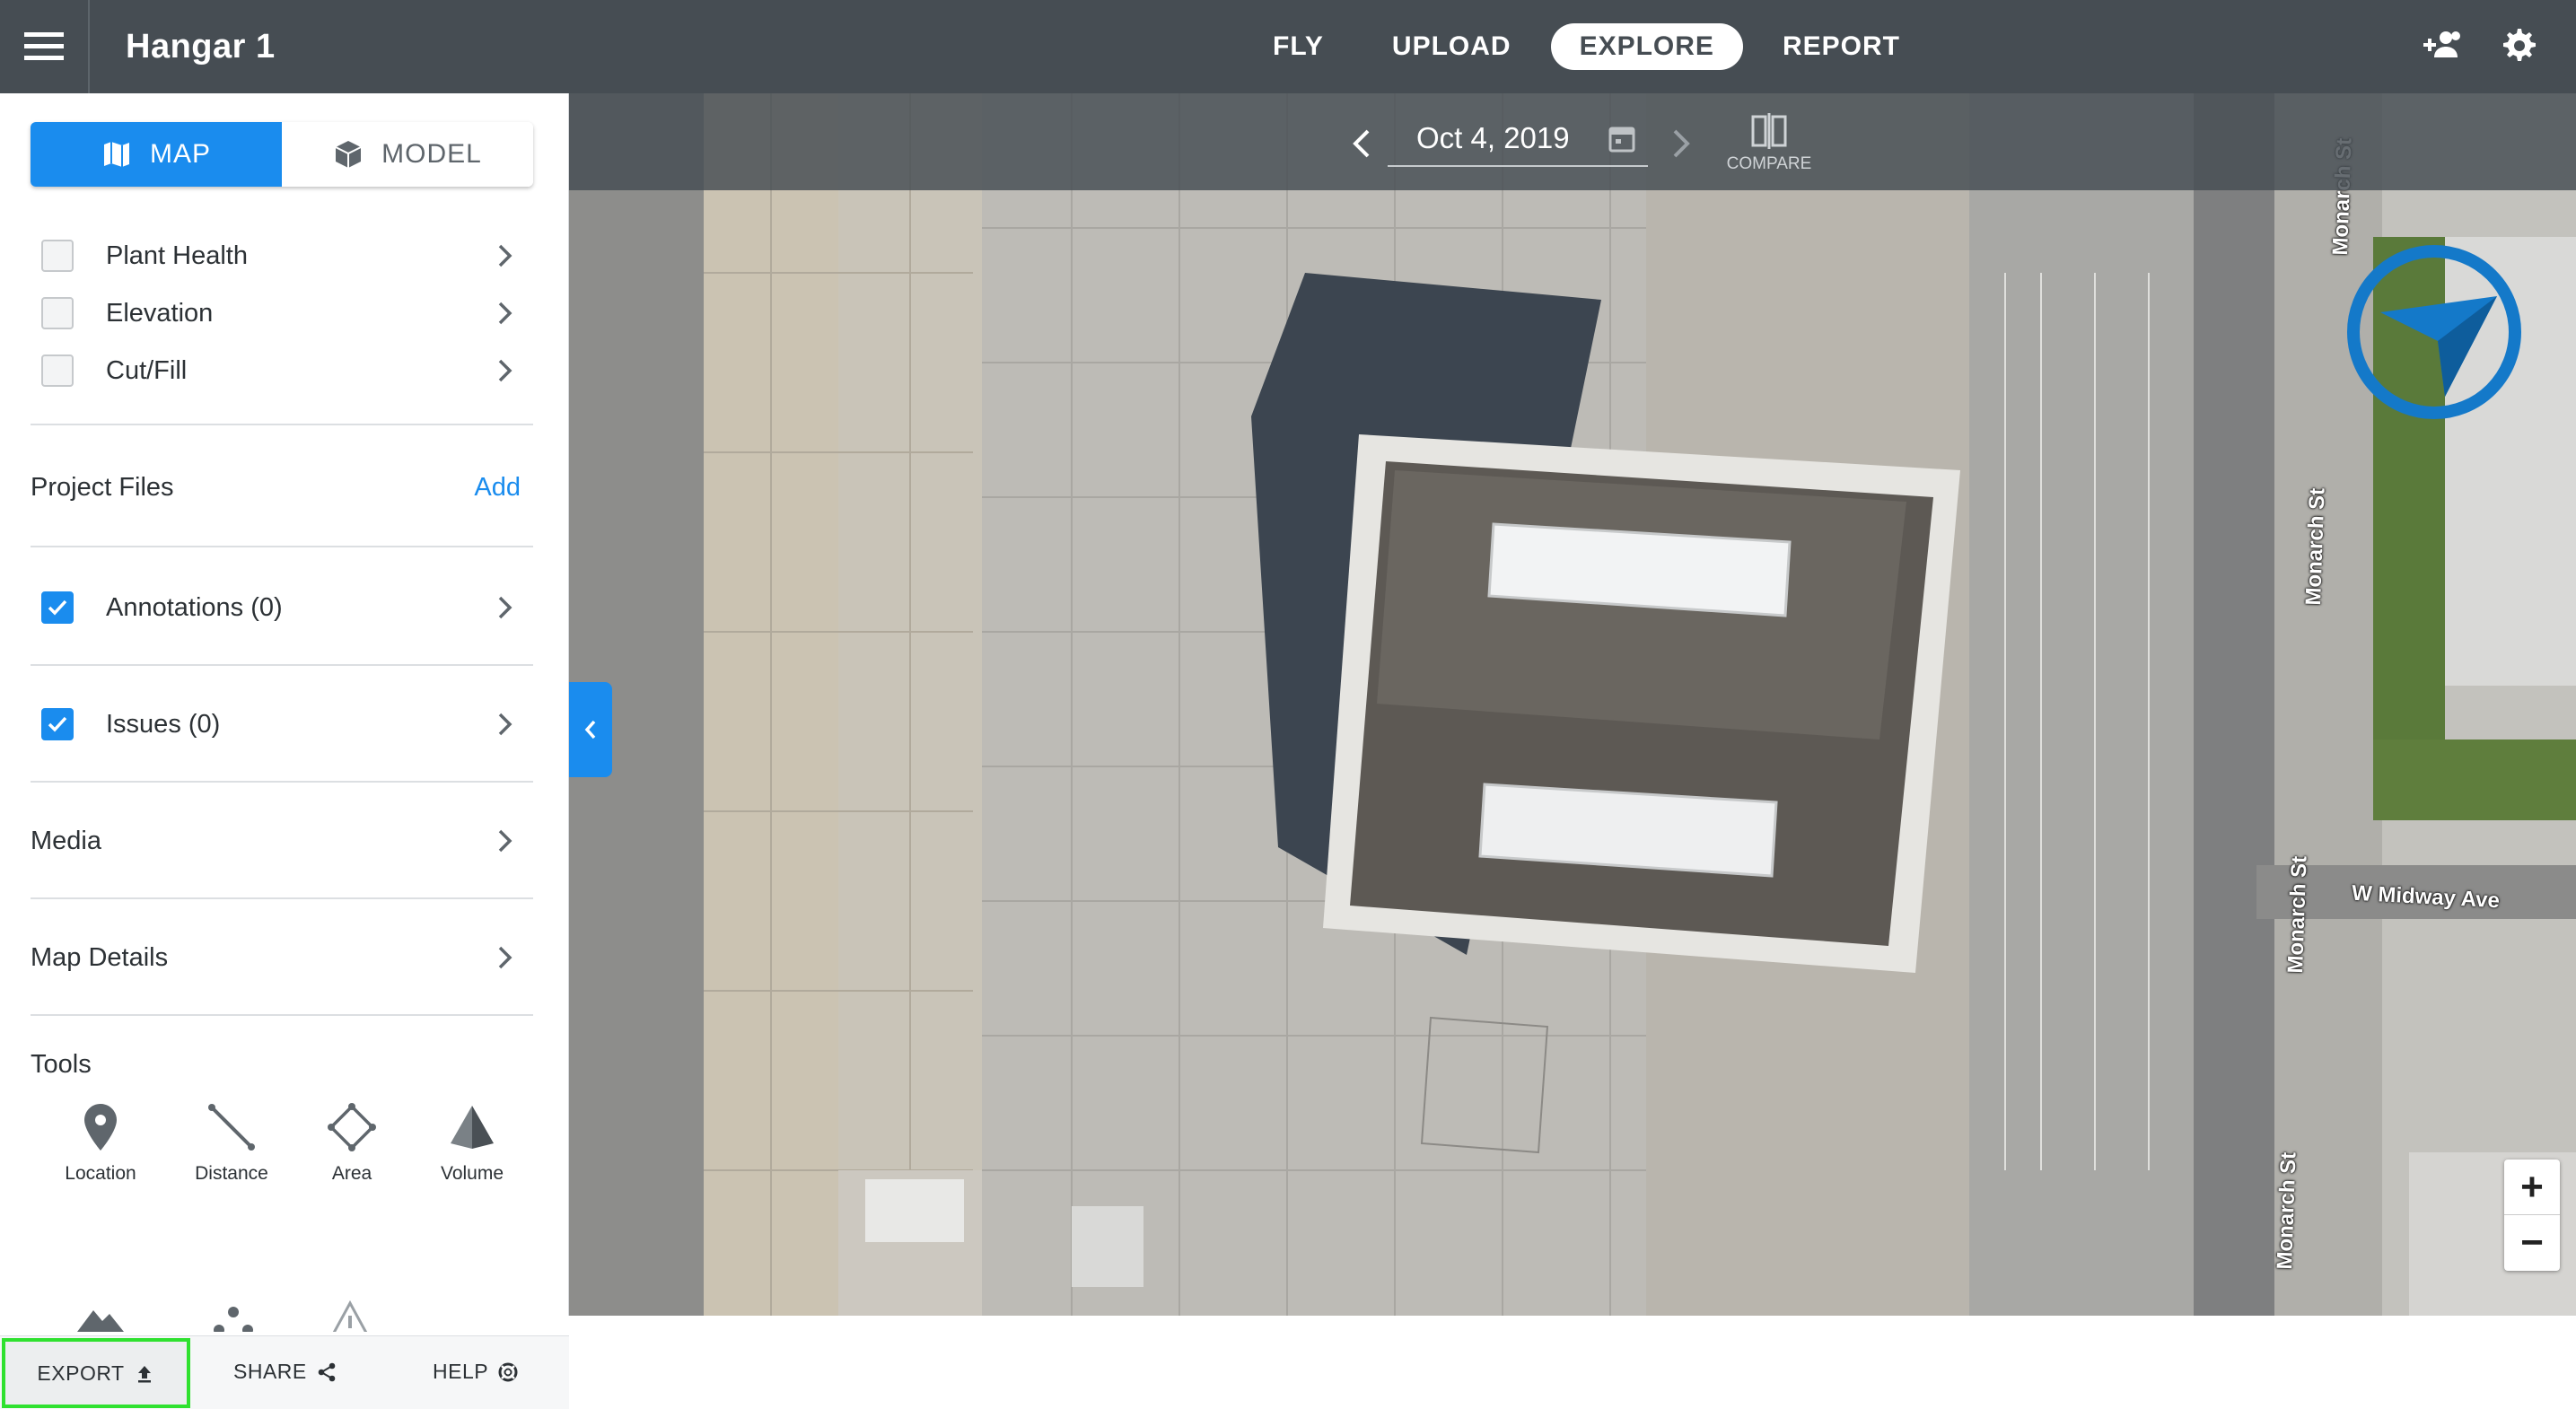 Image resolution: width=2576 pixels, height=1409 pixels. Describe the element at coordinates (100, 957) in the screenshot. I see `map-details-label: Map Details` at that location.